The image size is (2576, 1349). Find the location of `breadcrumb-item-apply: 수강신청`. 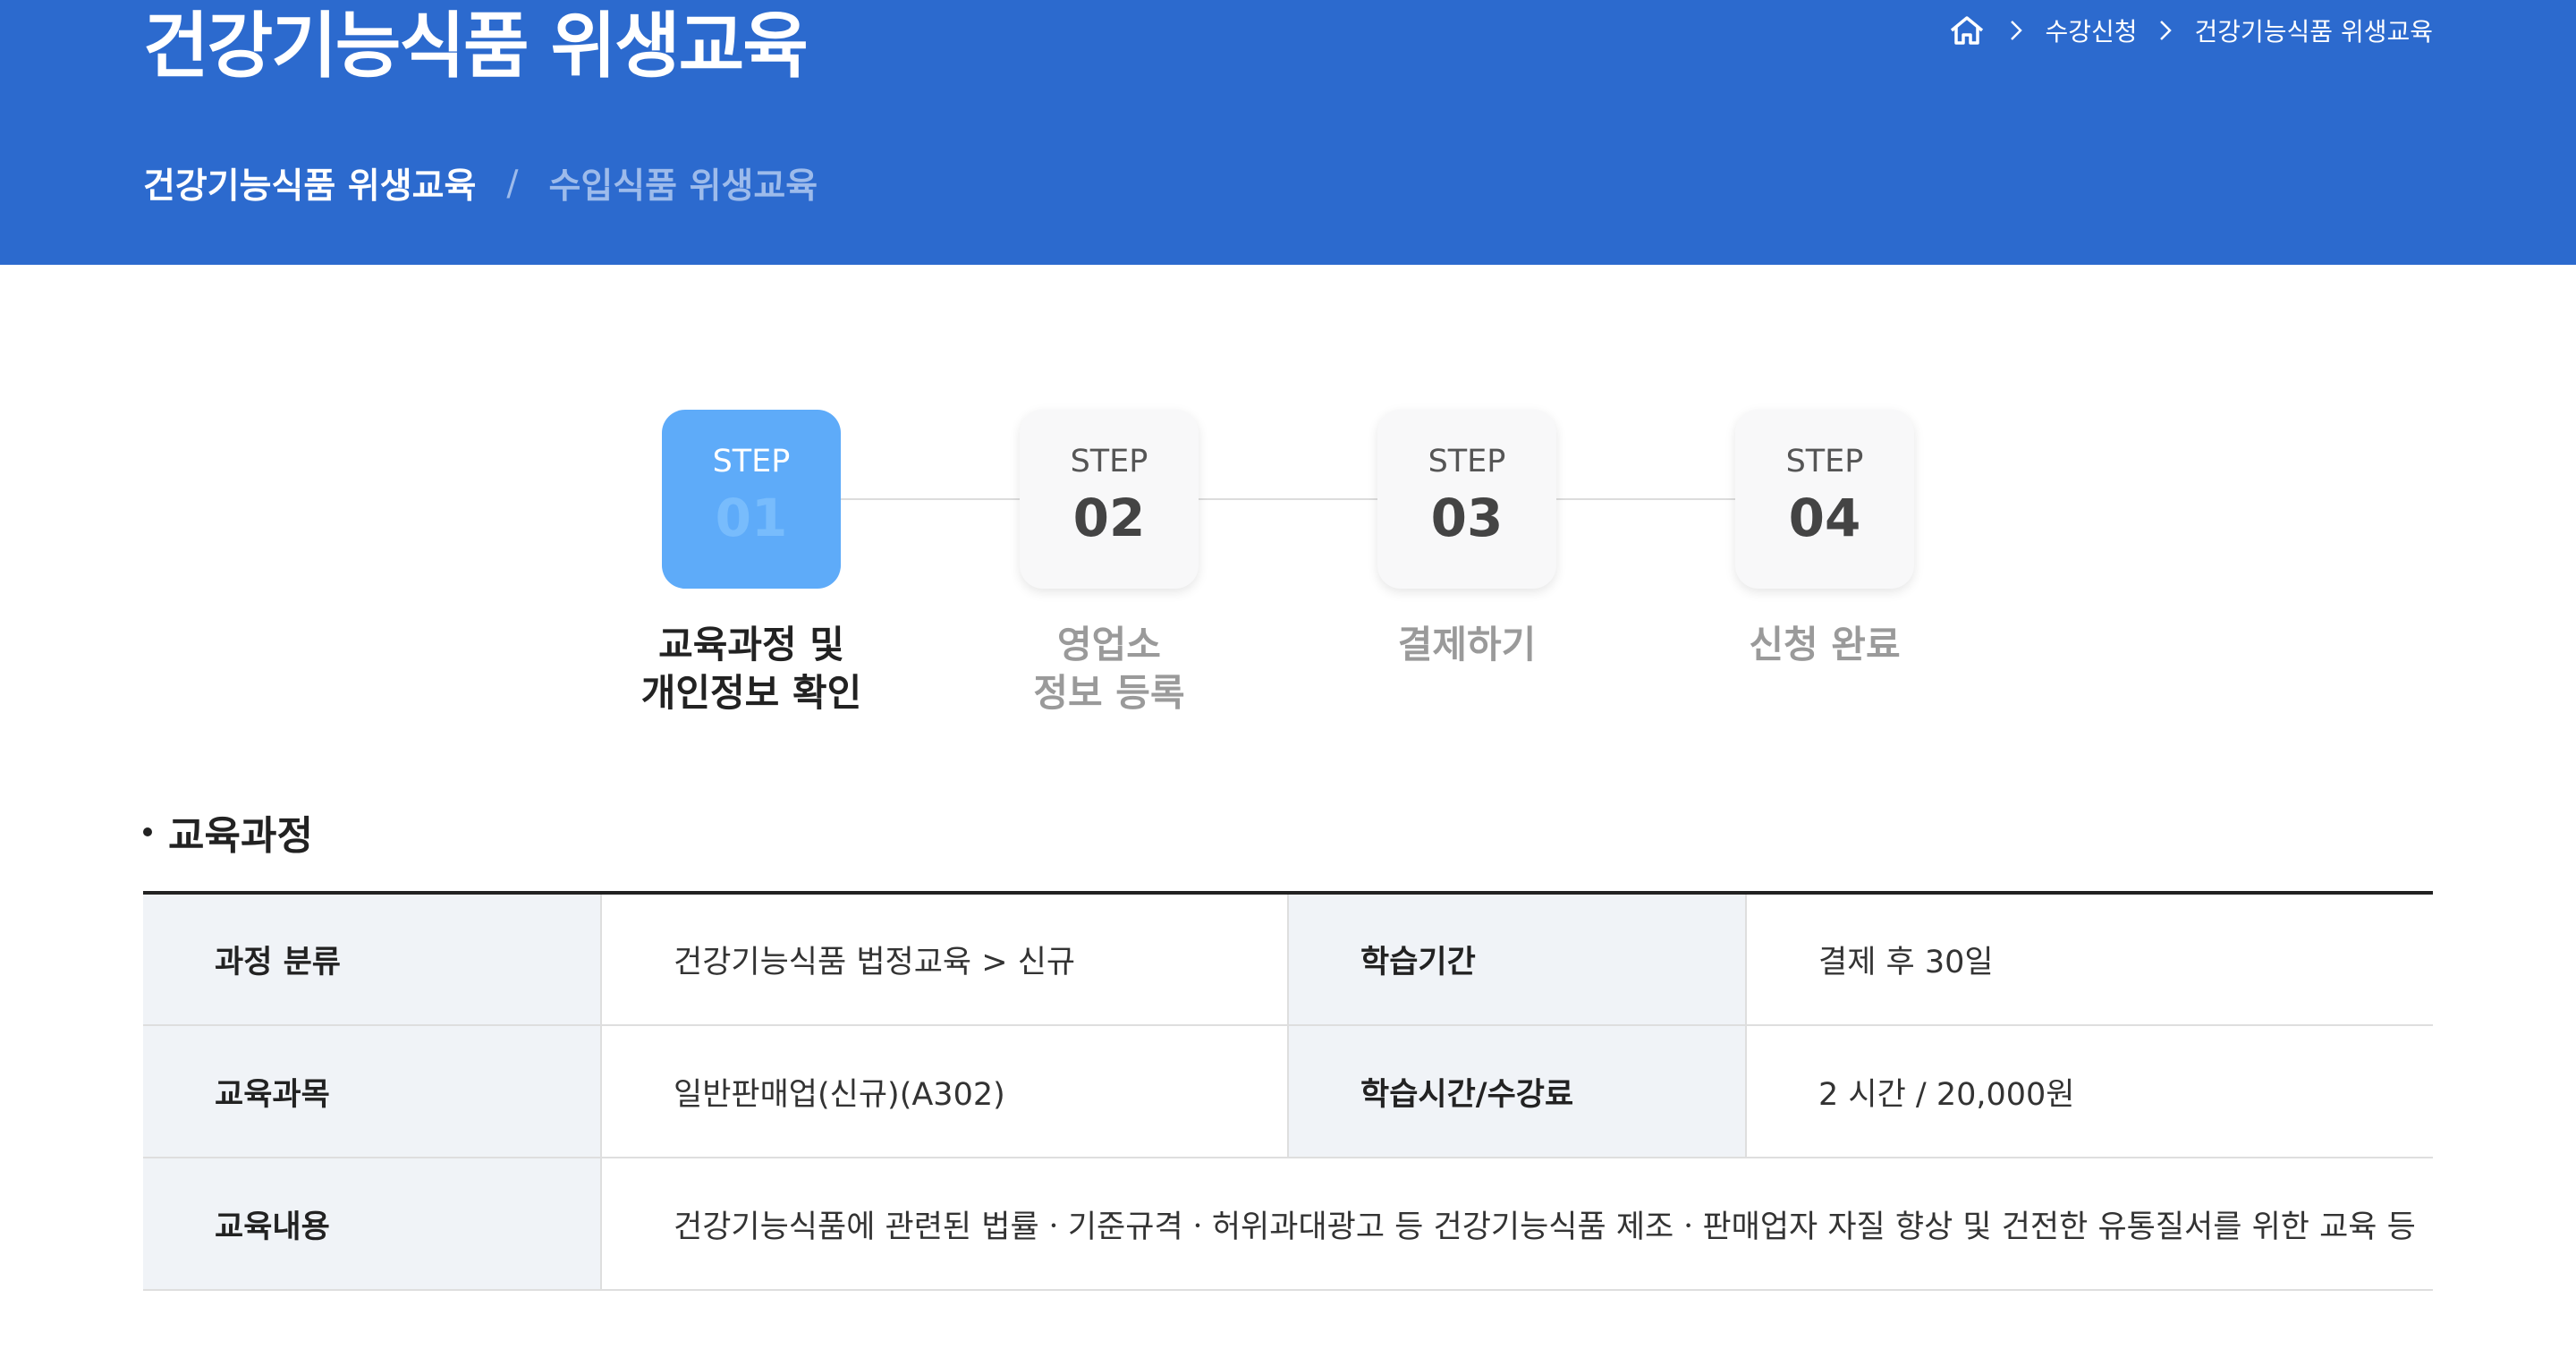

breadcrumb-item-apply: 수강신청 is located at coordinates (2091, 30).